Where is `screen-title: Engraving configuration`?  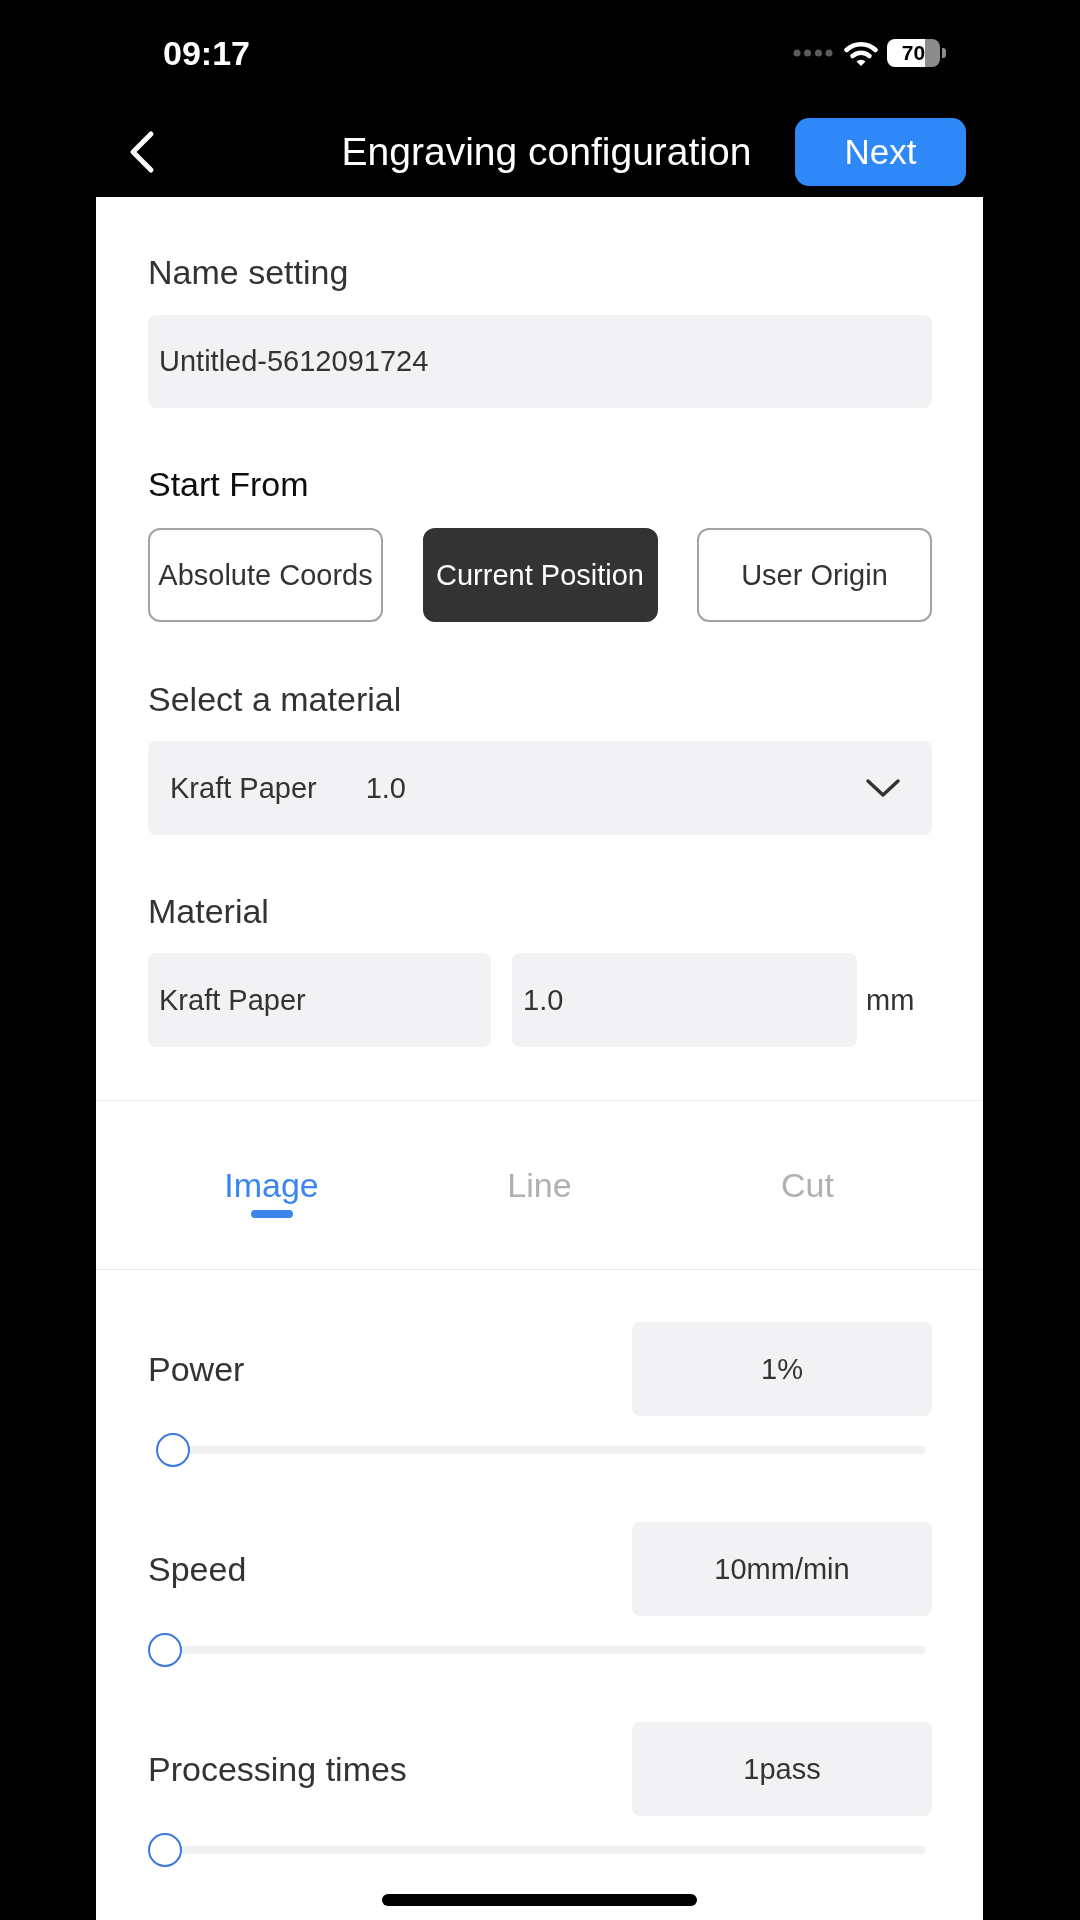
screen-title: Engraving configuration is located at coordinates (546, 151).